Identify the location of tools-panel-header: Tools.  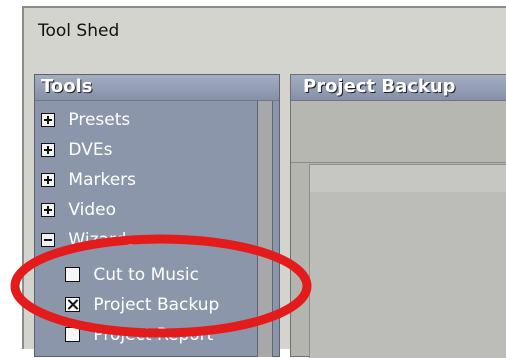
(157, 88).